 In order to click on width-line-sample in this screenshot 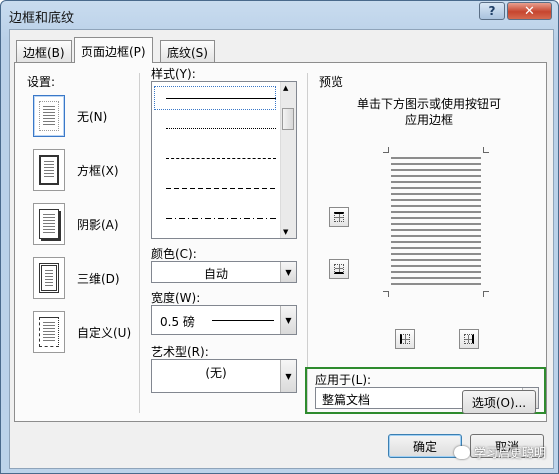, I will do `click(243, 320)`.